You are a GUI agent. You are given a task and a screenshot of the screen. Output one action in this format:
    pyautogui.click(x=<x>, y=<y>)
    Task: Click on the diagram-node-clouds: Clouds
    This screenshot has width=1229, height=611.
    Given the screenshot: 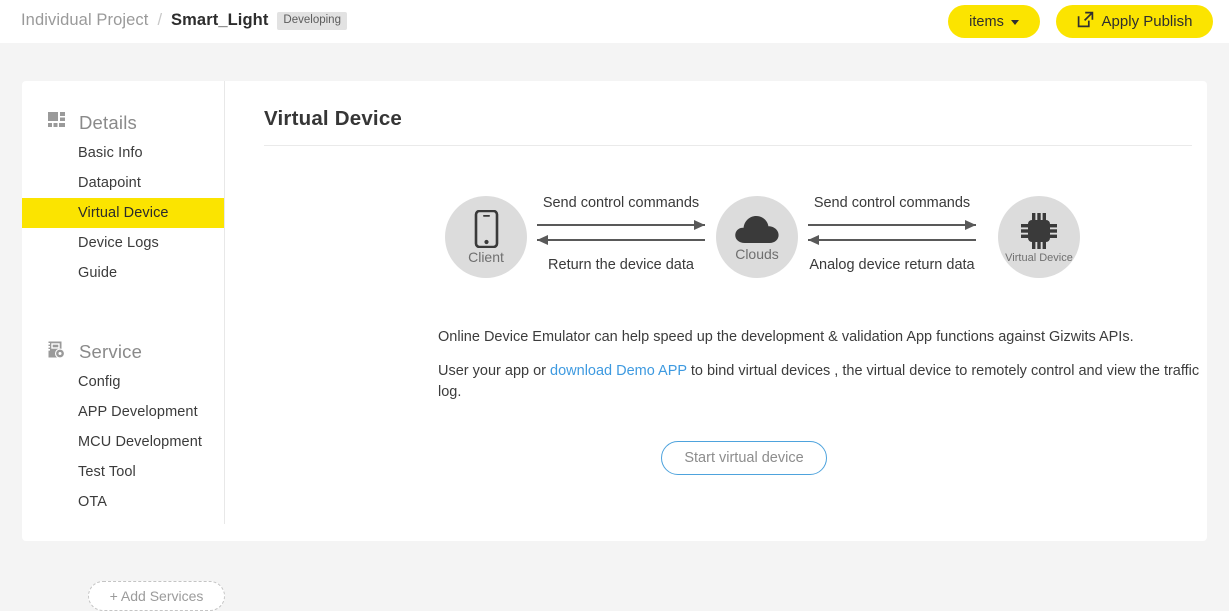 What is the action you would take?
    pyautogui.click(x=757, y=237)
    